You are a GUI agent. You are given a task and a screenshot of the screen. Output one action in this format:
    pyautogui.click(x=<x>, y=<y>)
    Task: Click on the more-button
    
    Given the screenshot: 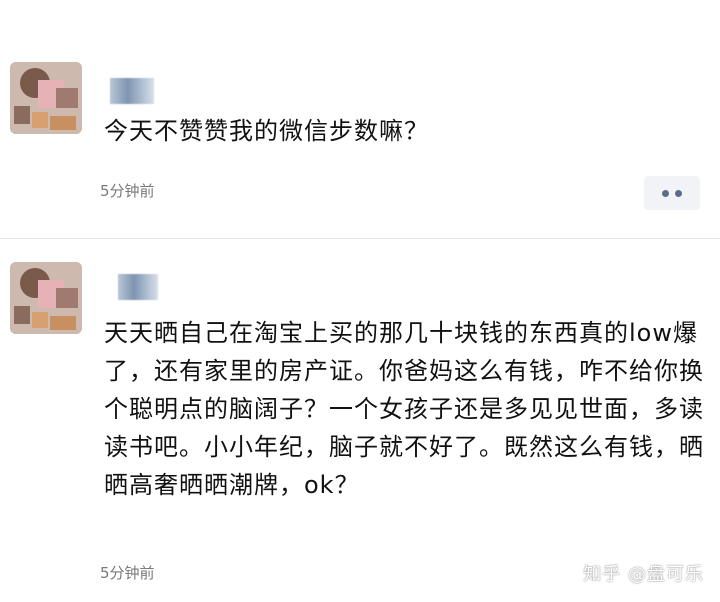 What is the action you would take?
    pyautogui.click(x=672, y=193)
    